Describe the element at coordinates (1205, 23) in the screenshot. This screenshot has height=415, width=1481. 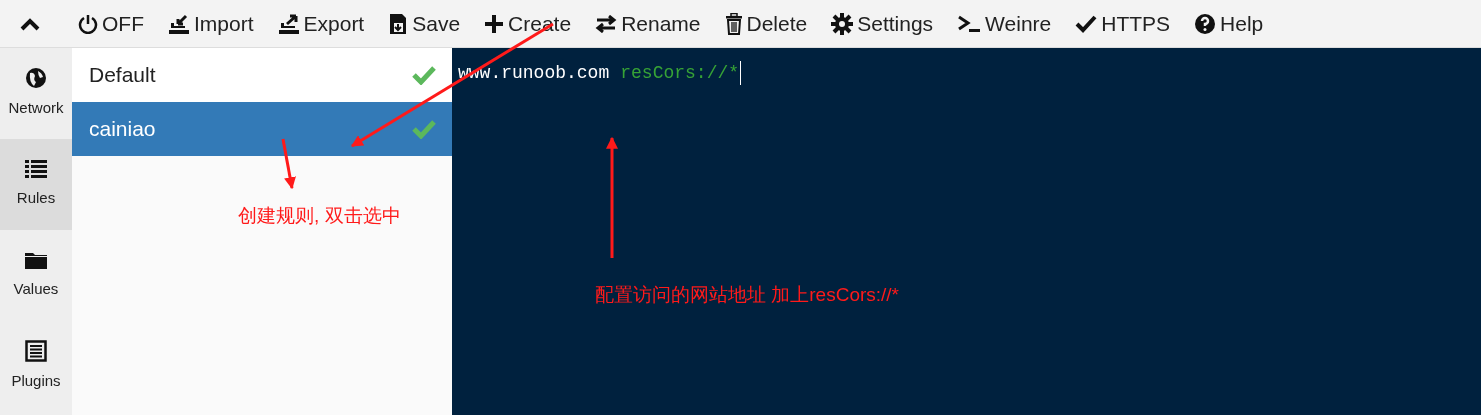
I see `help-icon` at that location.